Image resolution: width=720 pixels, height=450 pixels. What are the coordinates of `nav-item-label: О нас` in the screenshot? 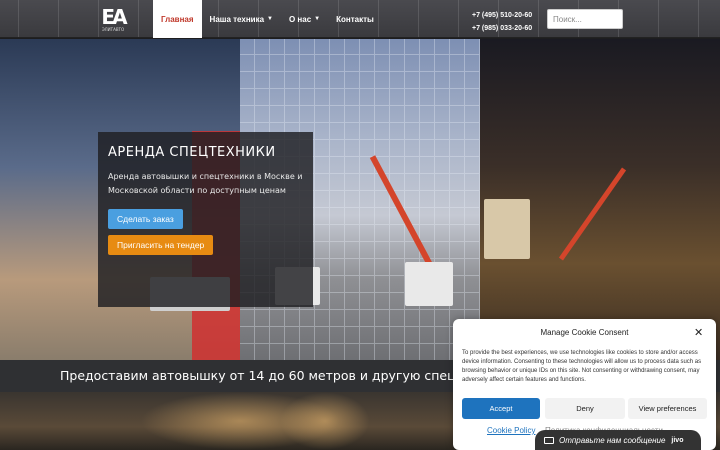 It's located at (300, 19).